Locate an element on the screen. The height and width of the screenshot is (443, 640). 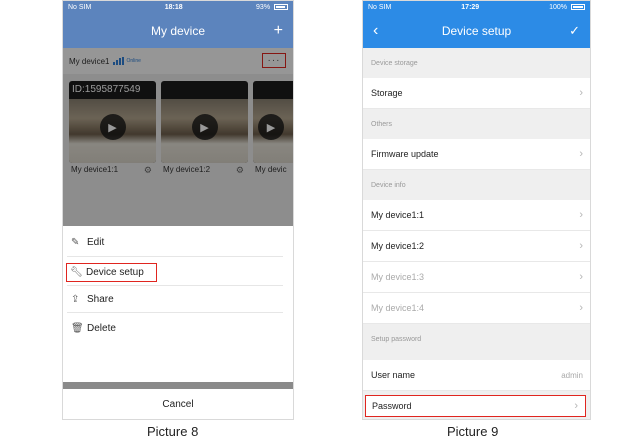
firmware-update-row: Firmware update › is located at coordinates (476, 154).